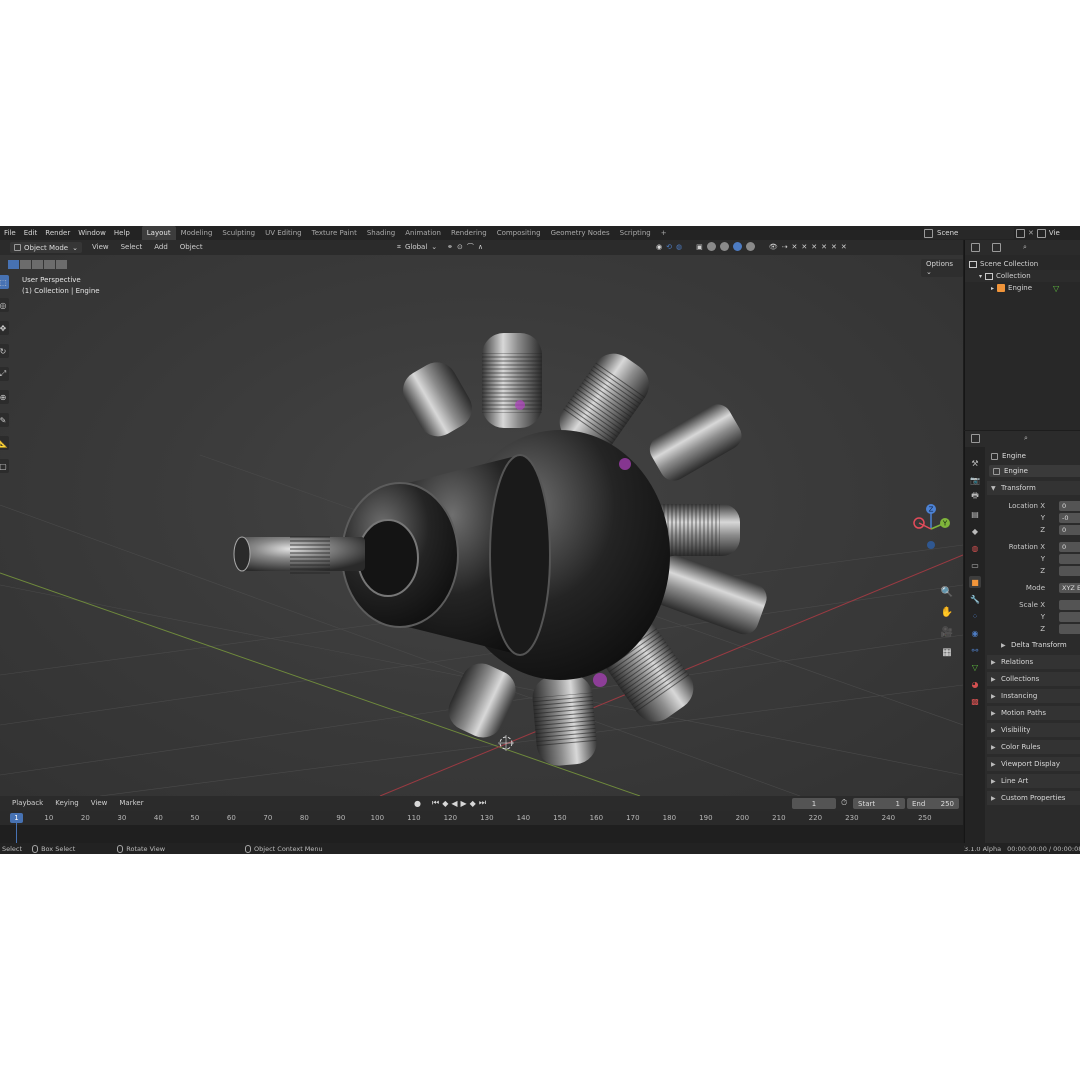  Describe the element at coordinates (1069, 518) in the screenshot. I see `location-y-field: -0` at that location.